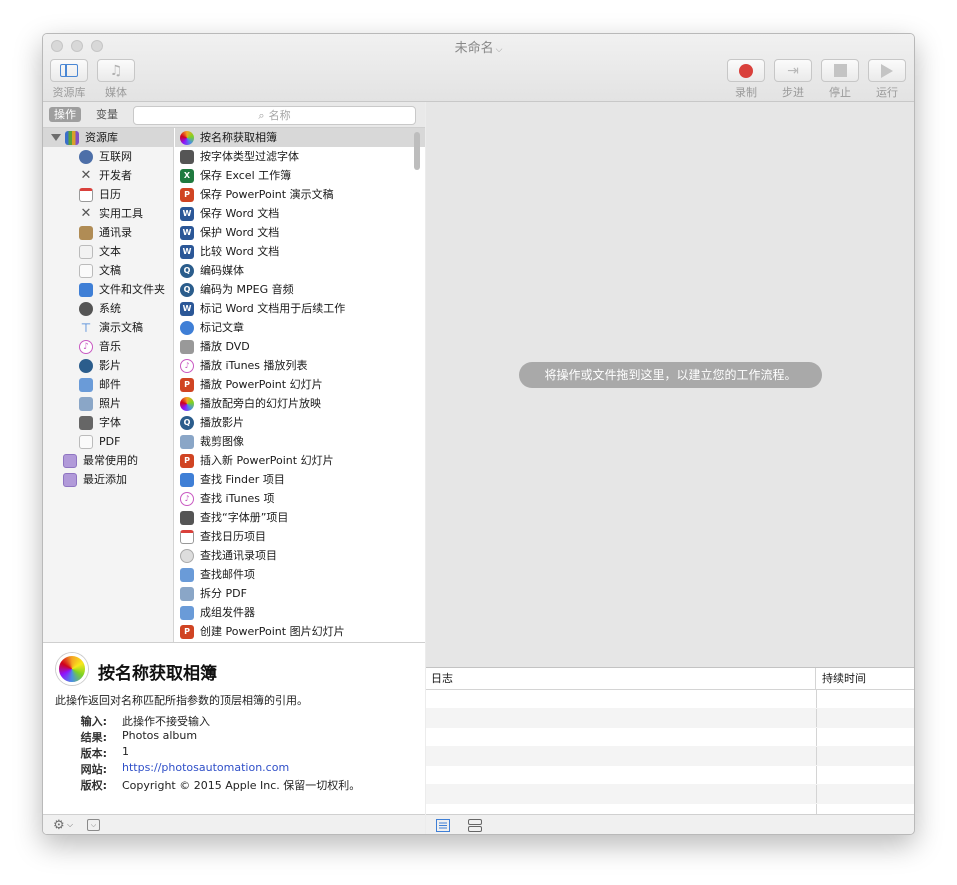 The width and height of the screenshot is (957, 885). Describe the element at coordinates (300, 175) in the screenshot. I see `action-item: X 保存 Excel 工作簿` at that location.